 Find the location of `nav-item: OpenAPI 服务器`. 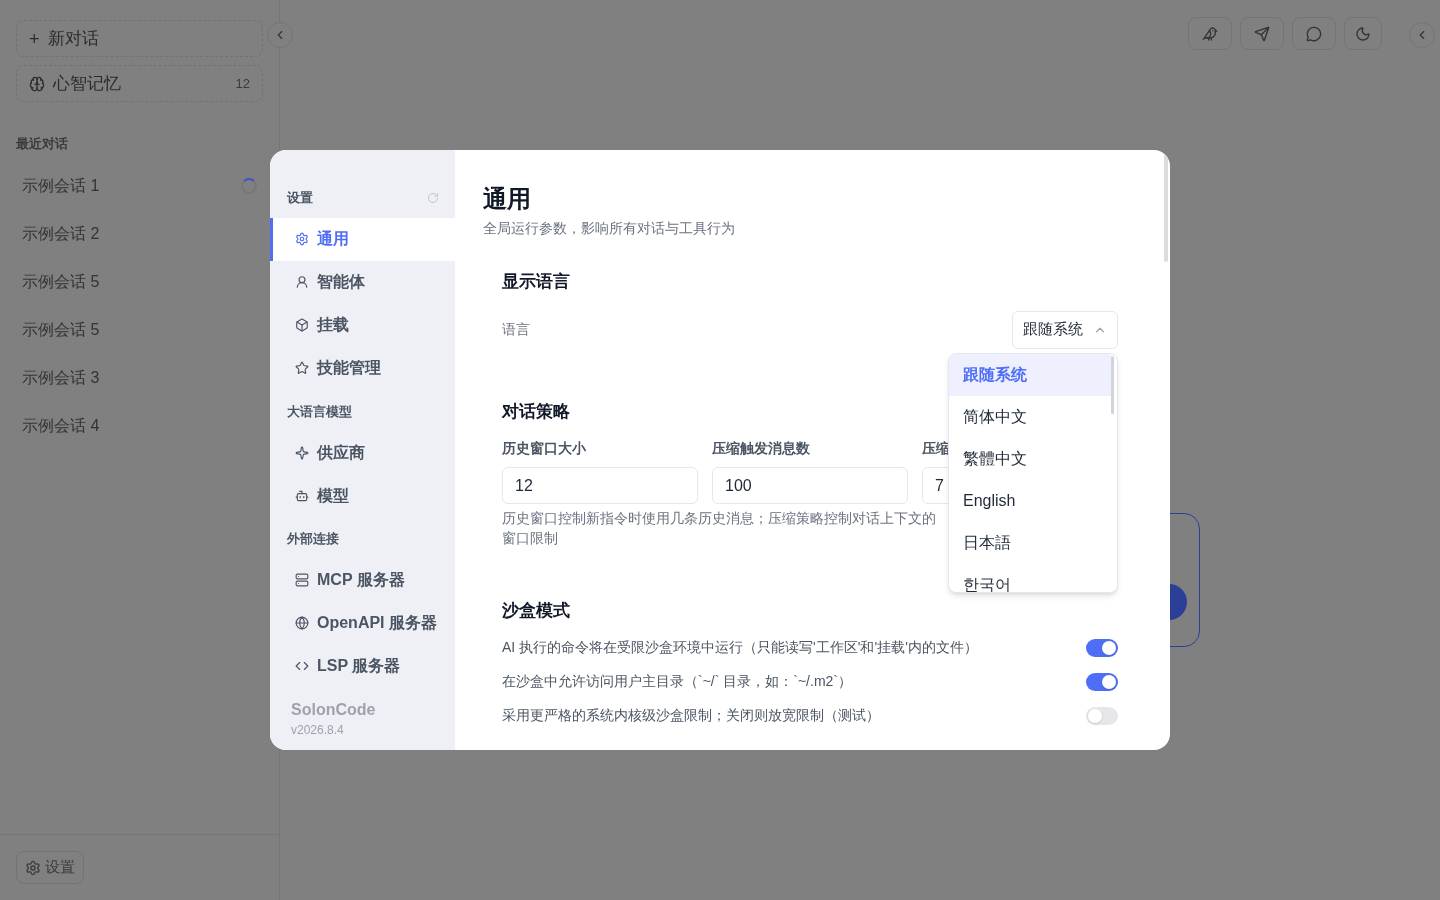

nav-item: OpenAPI 服务器 is located at coordinates (362, 623).